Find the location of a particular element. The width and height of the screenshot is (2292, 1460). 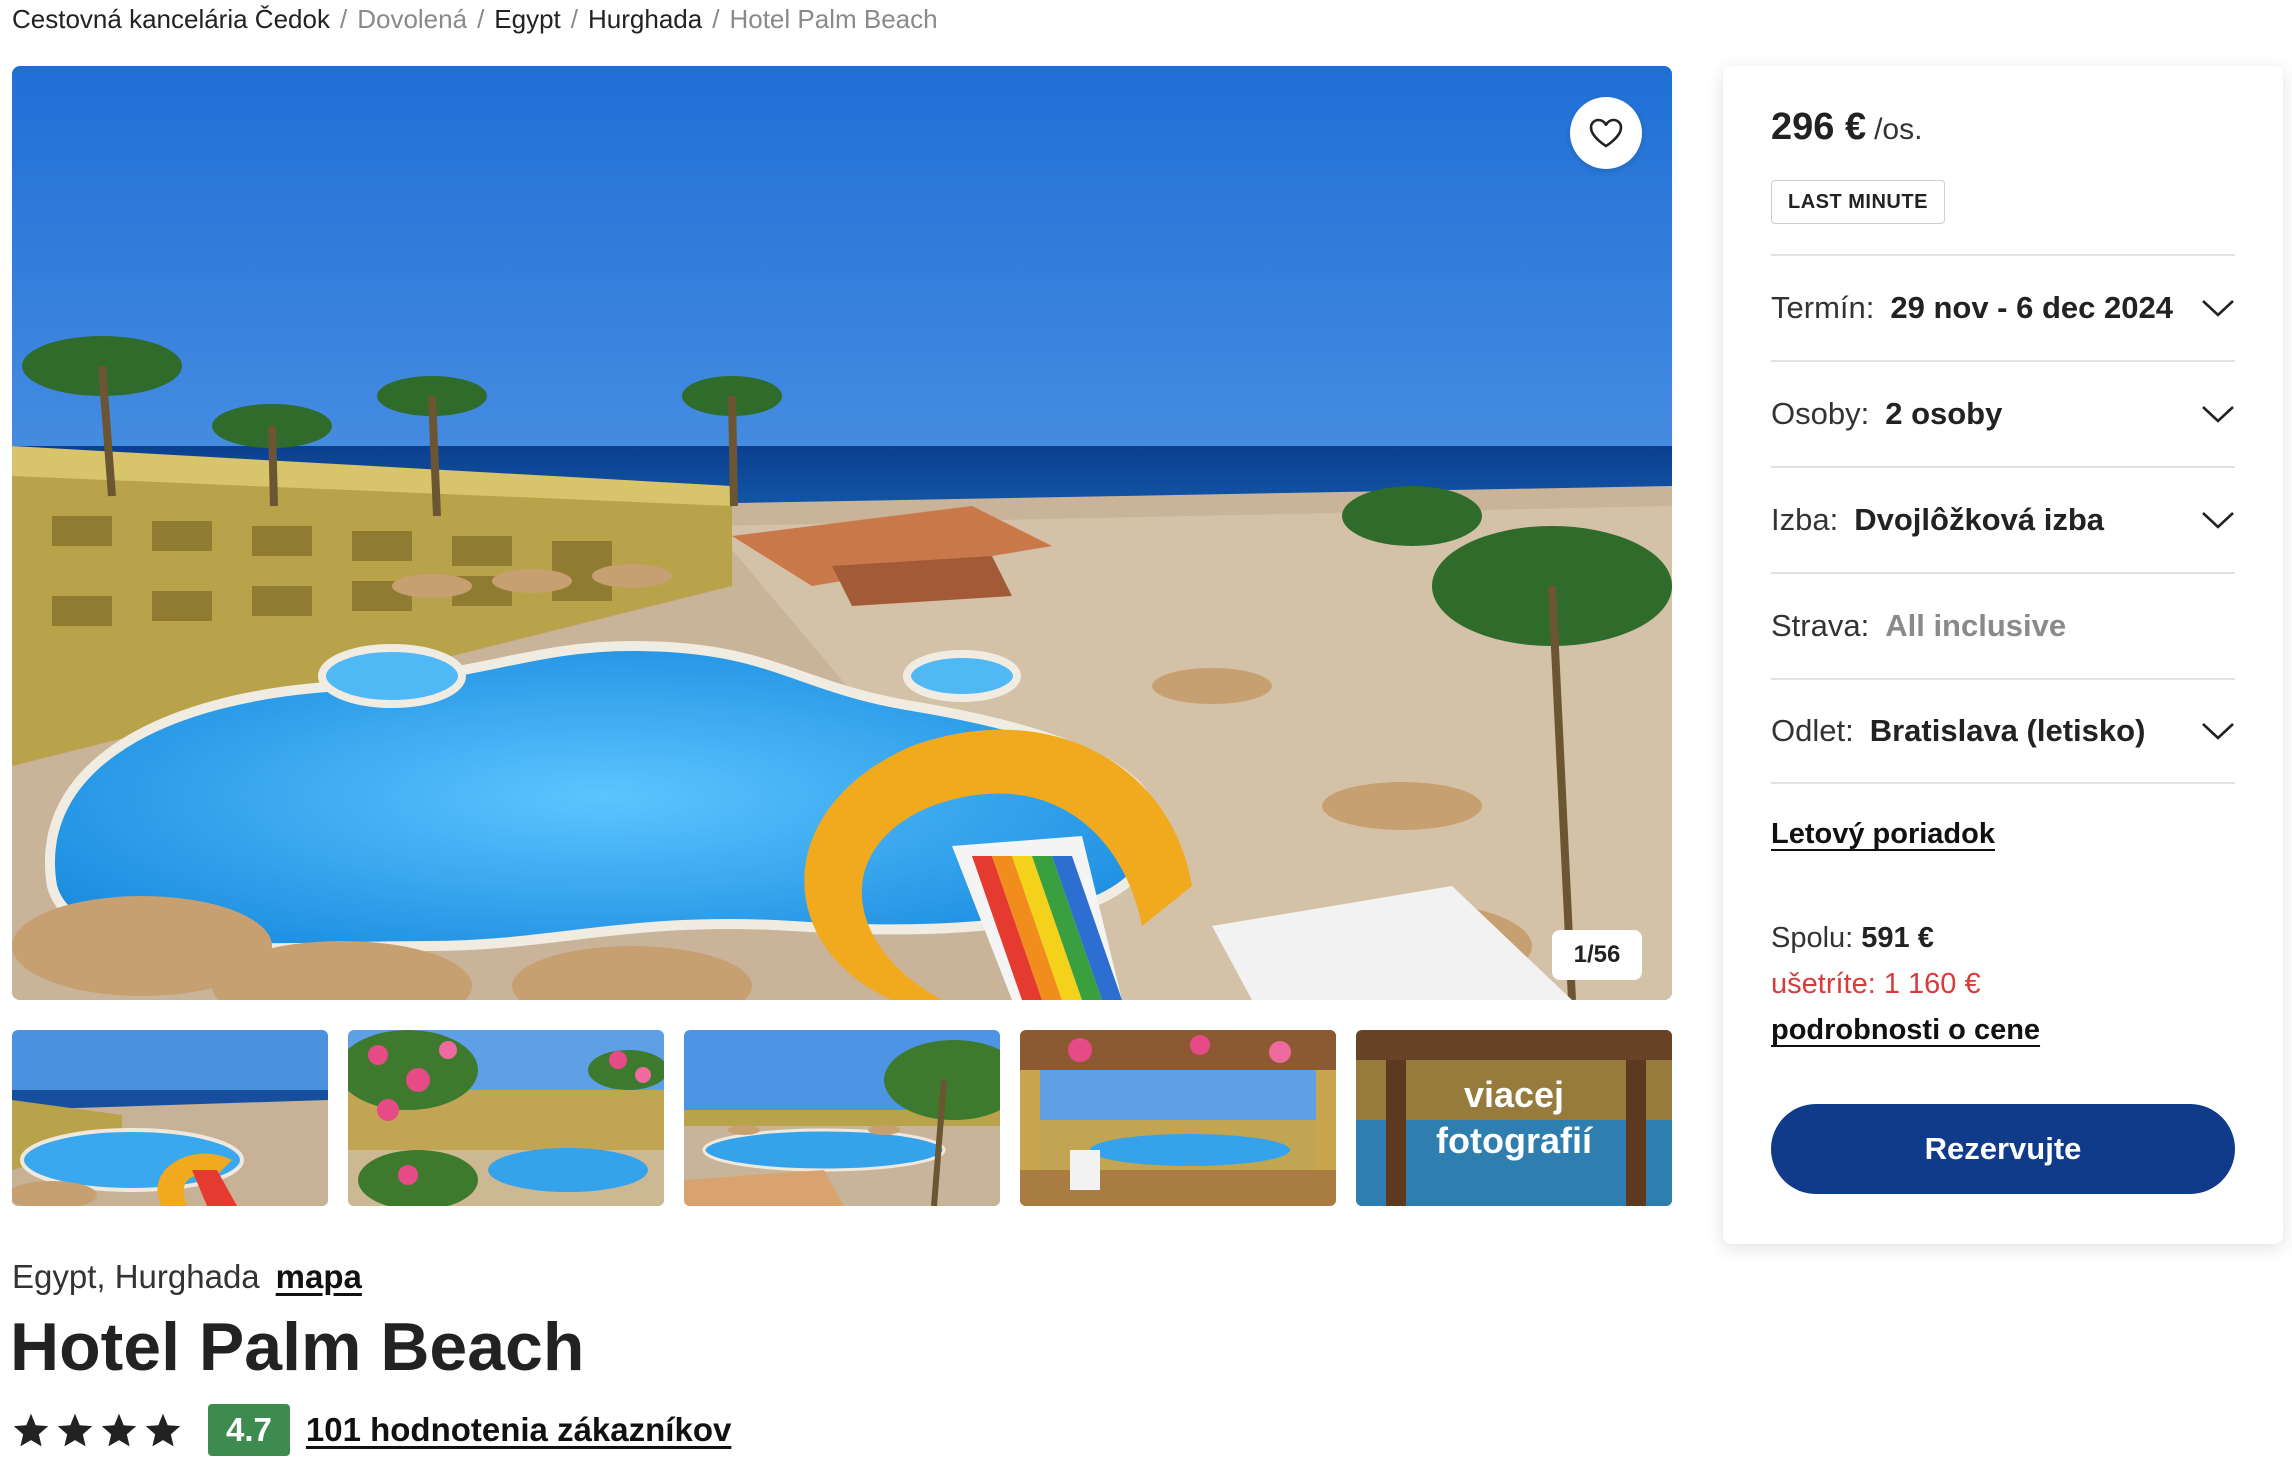

star-rating is located at coordinates (97, 1430).